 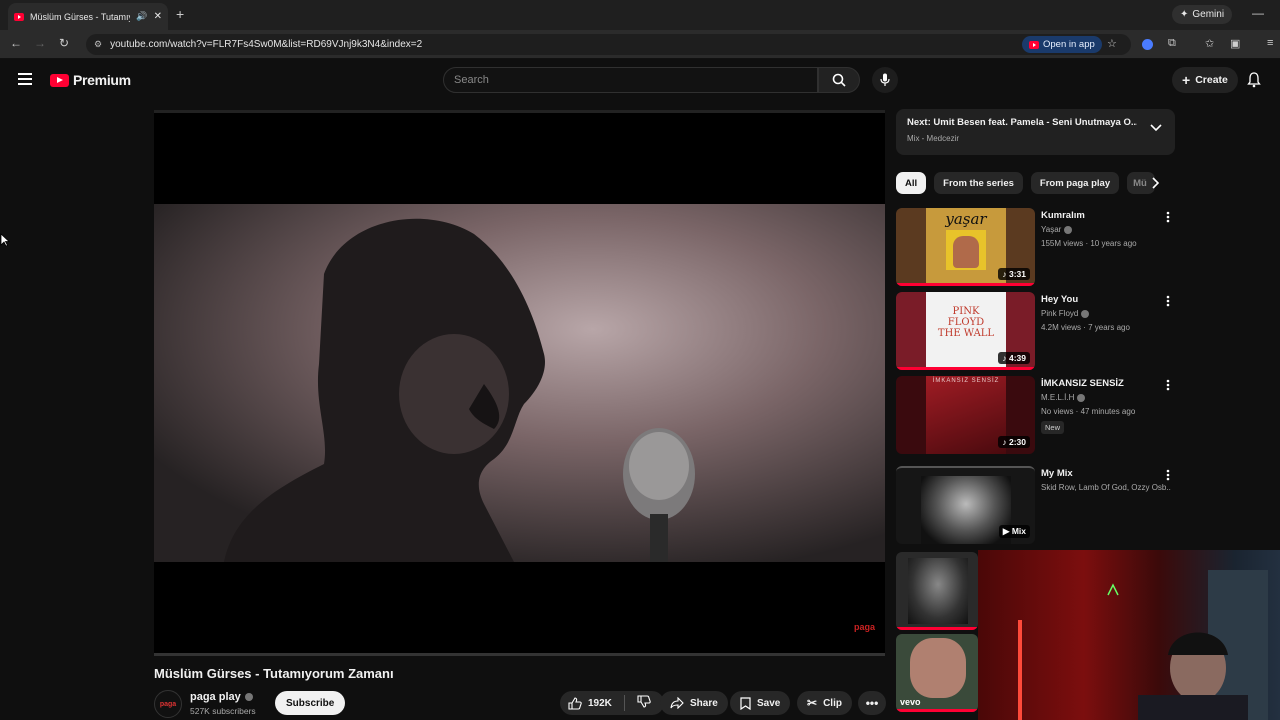 I want to click on rec-channel: Yaşar, so click(x=1057, y=229).